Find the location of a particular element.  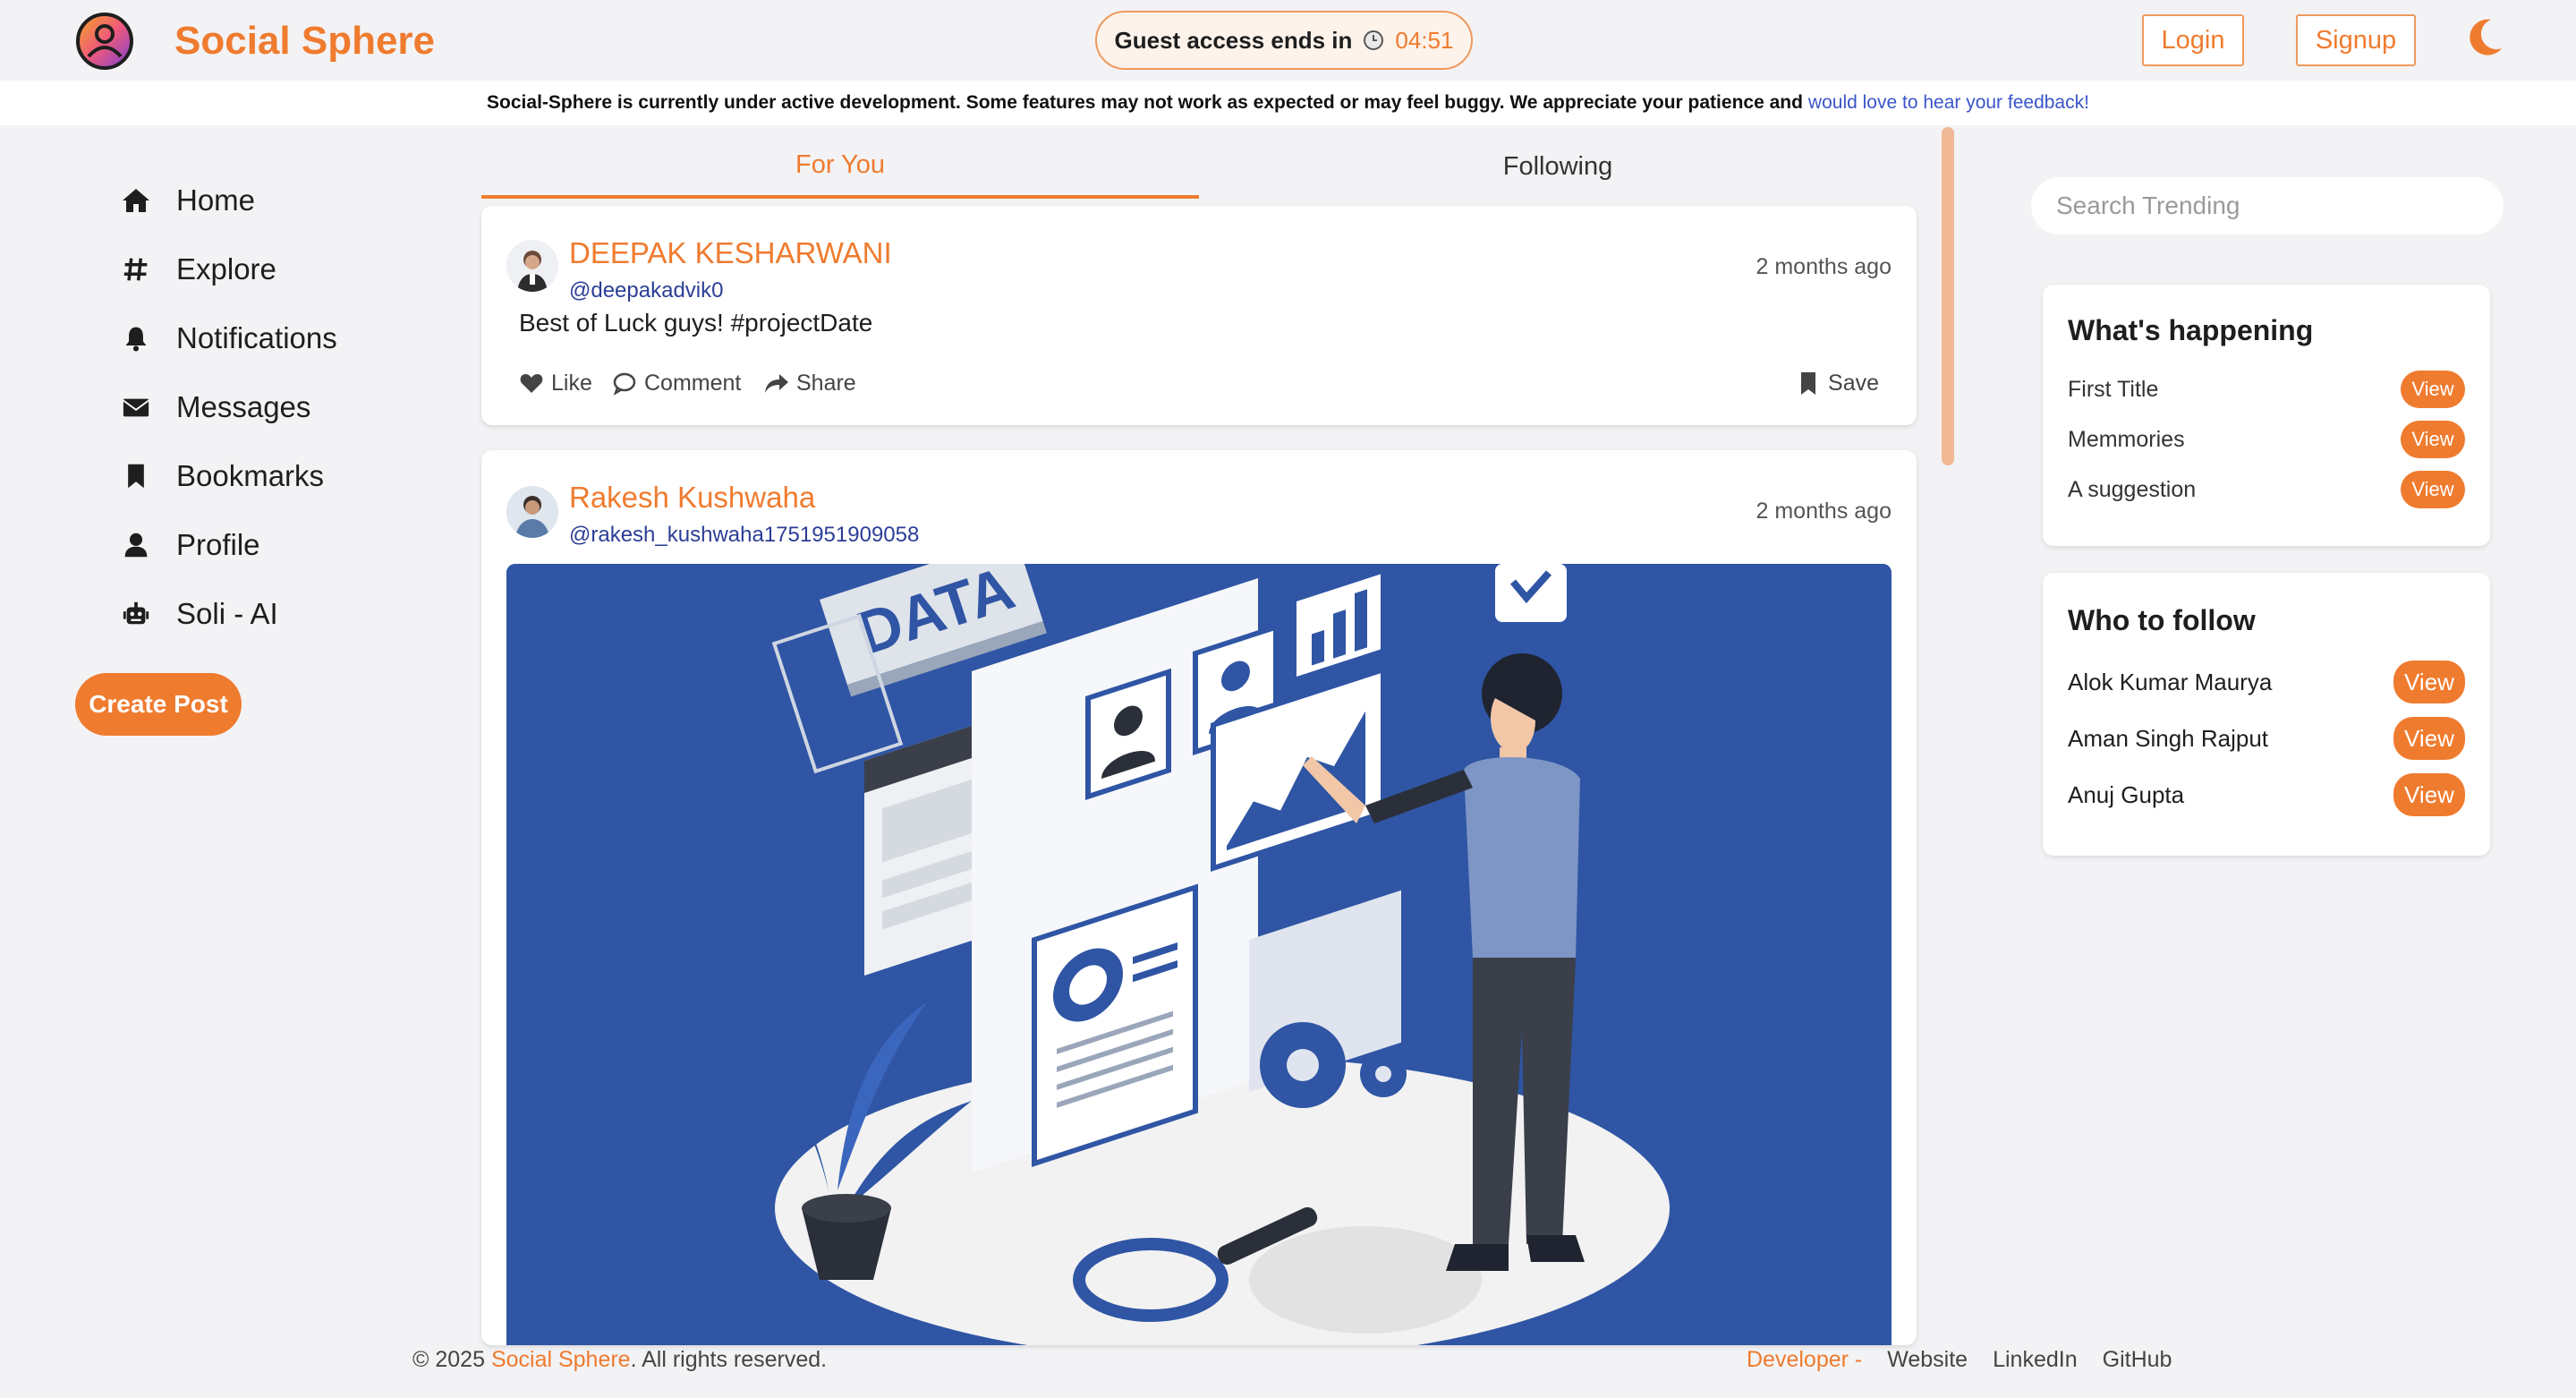

follow-user-name: Aman Singh Rajput is located at coordinates (2168, 738).